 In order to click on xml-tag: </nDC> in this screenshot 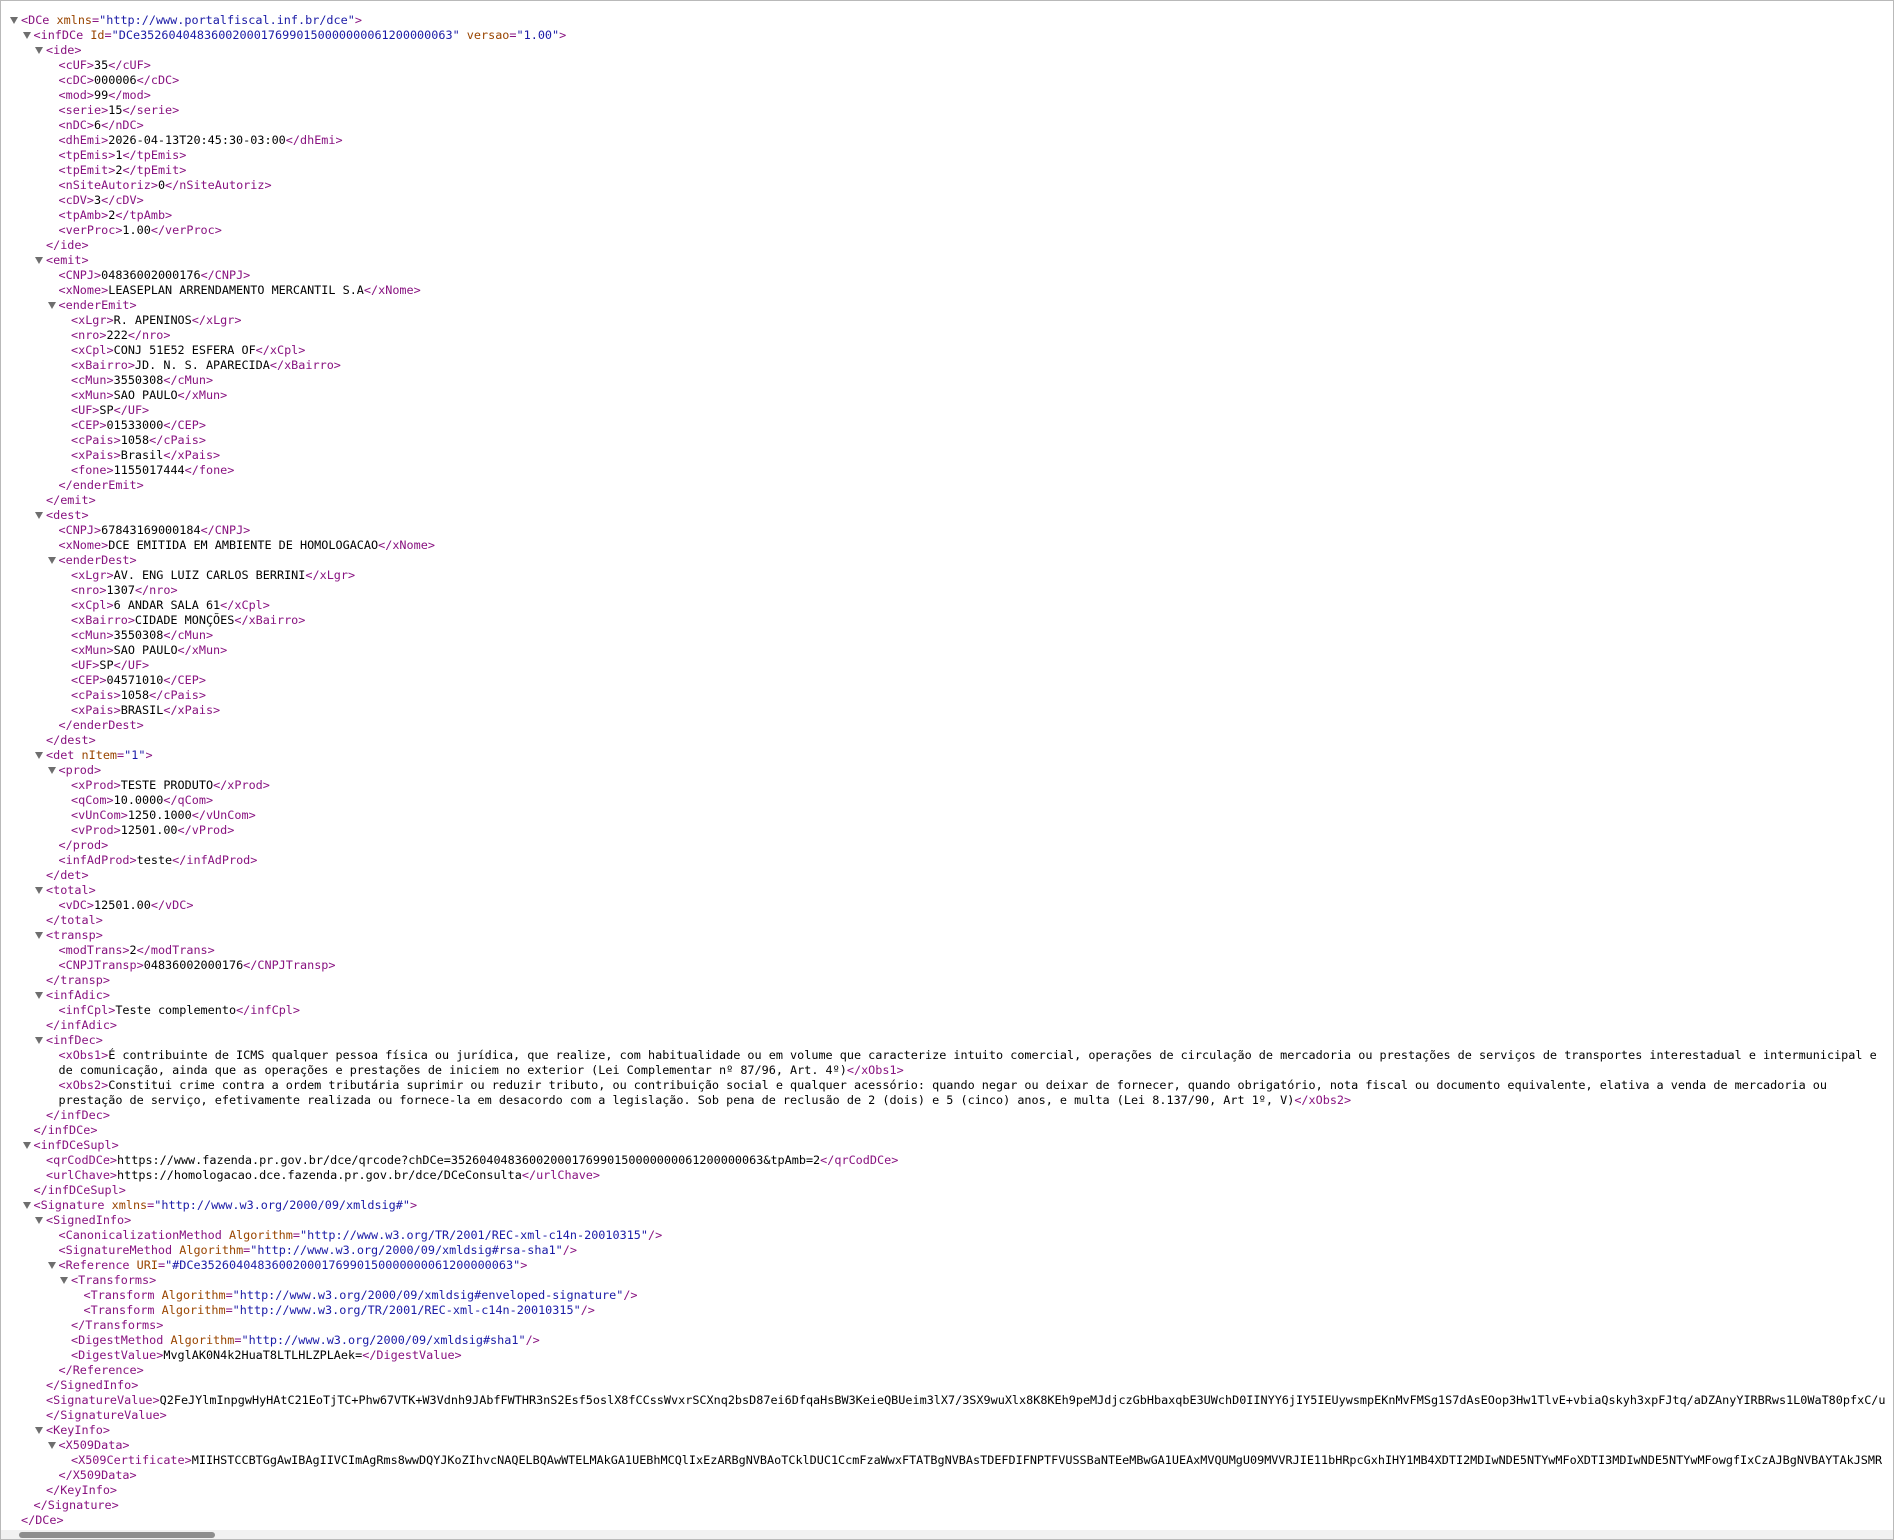, I will do `click(122, 125)`.